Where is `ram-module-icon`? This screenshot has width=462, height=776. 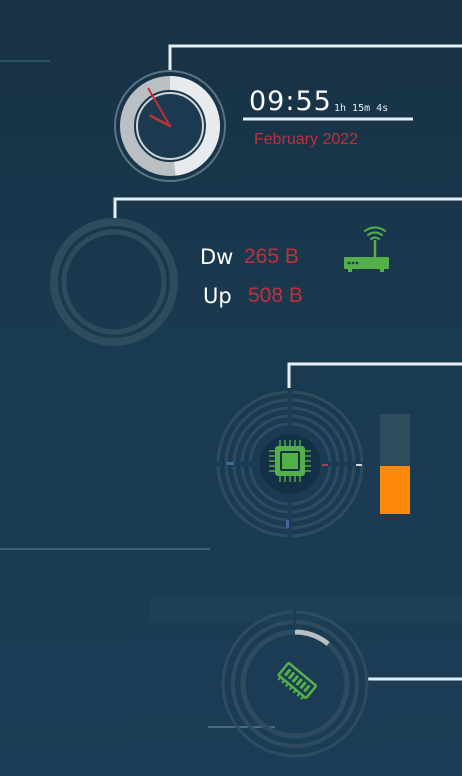 ram-module-icon is located at coordinates (297, 680).